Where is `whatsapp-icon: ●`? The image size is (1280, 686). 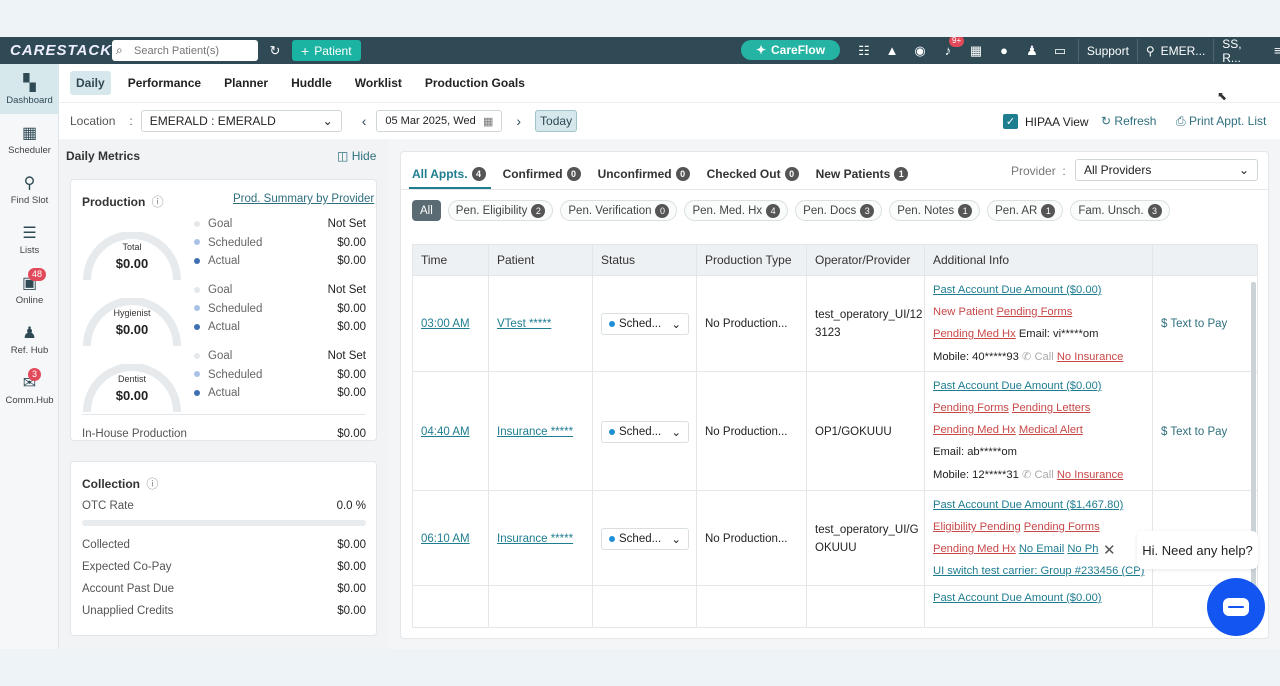
whatsapp-icon: ● is located at coordinates (1004, 51).